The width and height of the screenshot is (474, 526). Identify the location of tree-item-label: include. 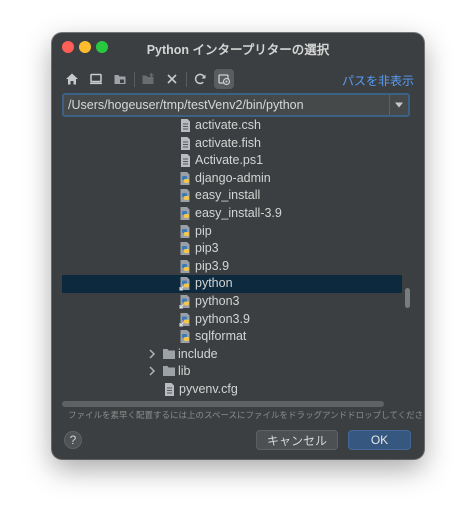
(198, 353).